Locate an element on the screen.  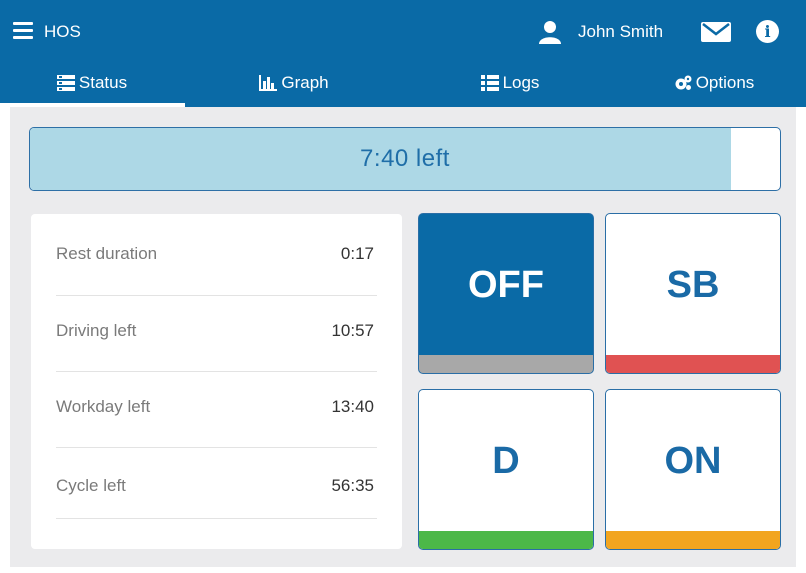
logs-icon is located at coordinates (489, 83).